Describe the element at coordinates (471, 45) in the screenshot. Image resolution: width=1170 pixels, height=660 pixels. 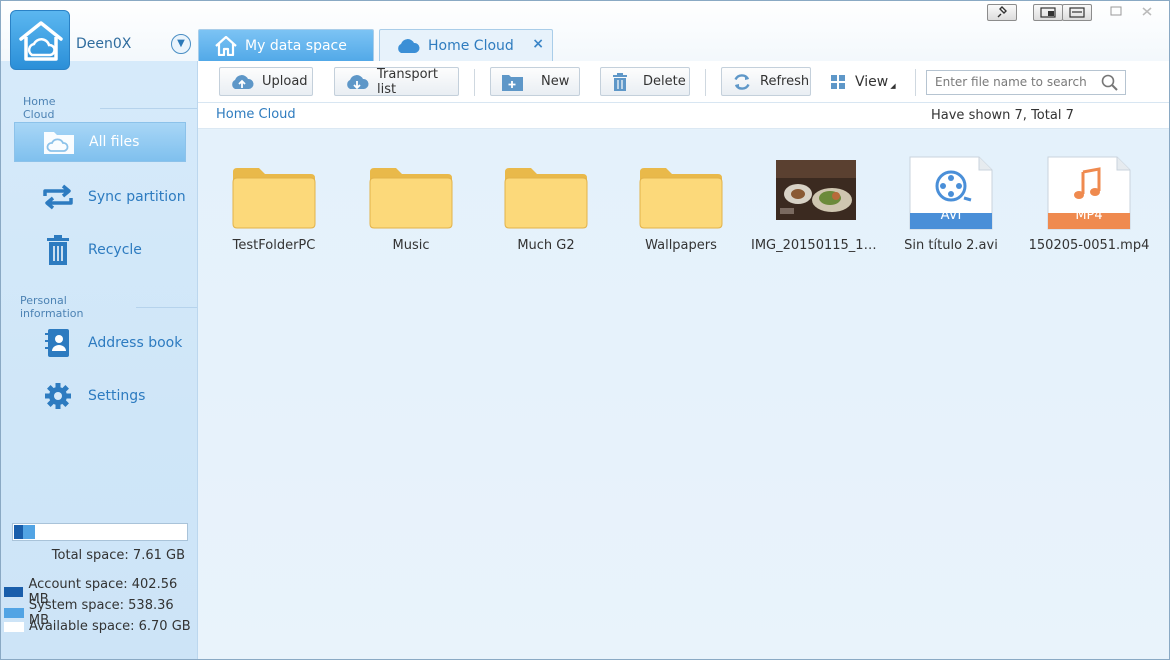
I see `tab-label: Home Cloud` at that location.